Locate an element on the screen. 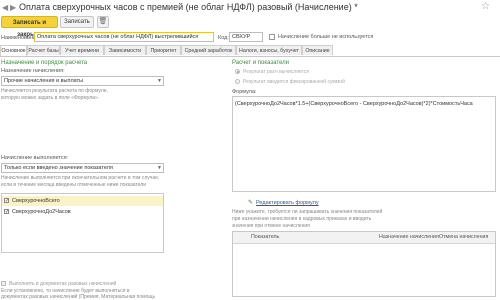  calc-section-title: Расчет и показатели is located at coordinates (261, 63).